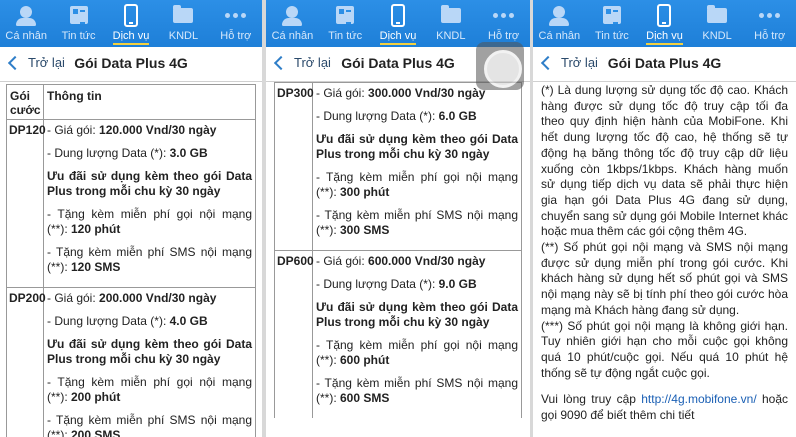 The image size is (796, 437). What do you see at coordinates (294, 166) in the screenshot?
I see `package-code: DP300` at bounding box center [294, 166].